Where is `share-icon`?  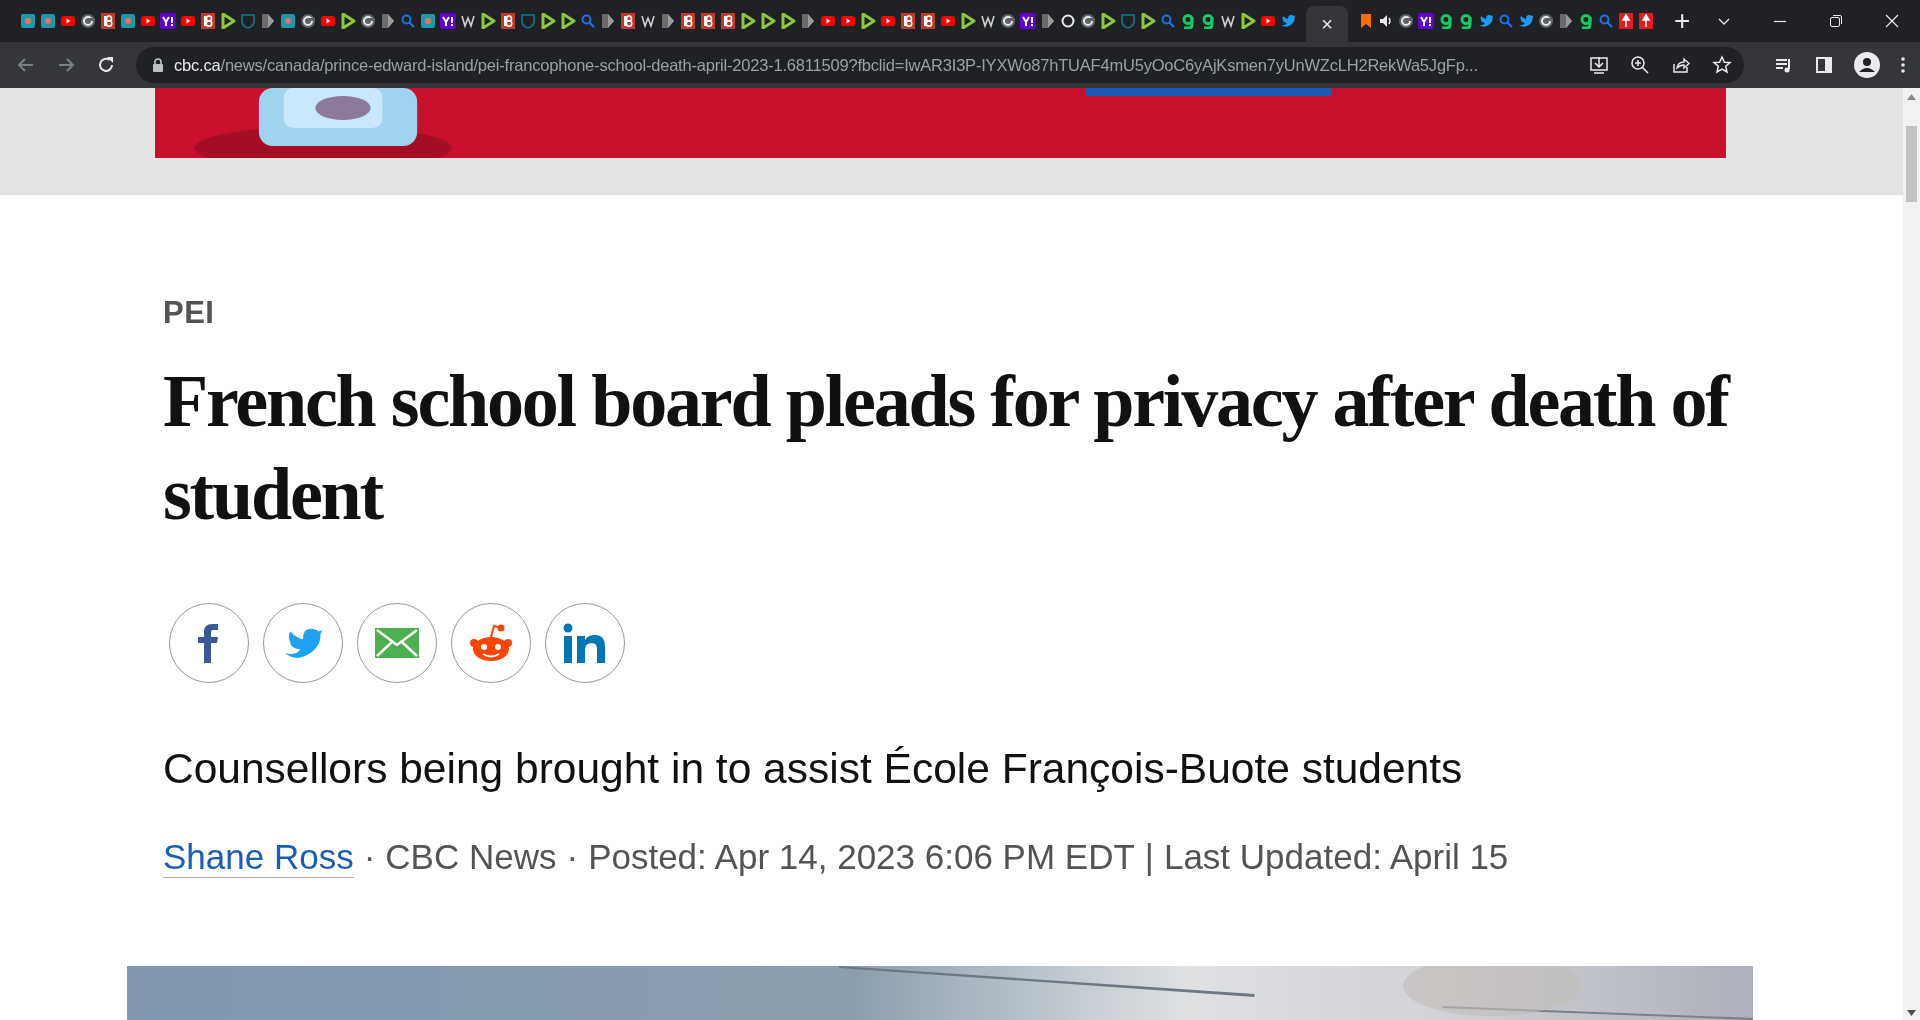
share-icon is located at coordinates (1681, 65).